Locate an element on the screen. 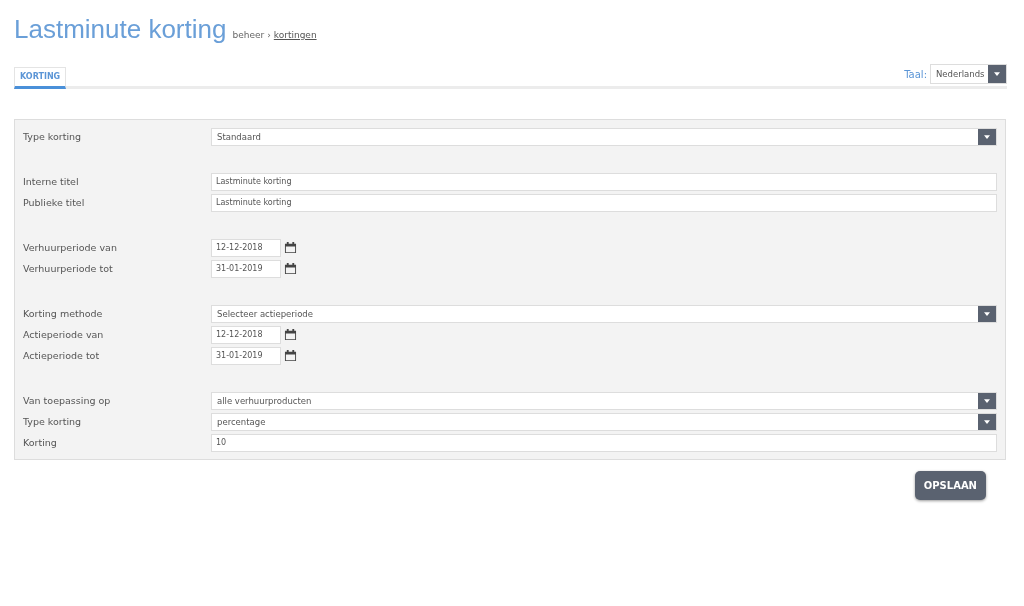 The height and width of the screenshot is (606, 1024). page-title: Lastminute korting is located at coordinates (120, 29).